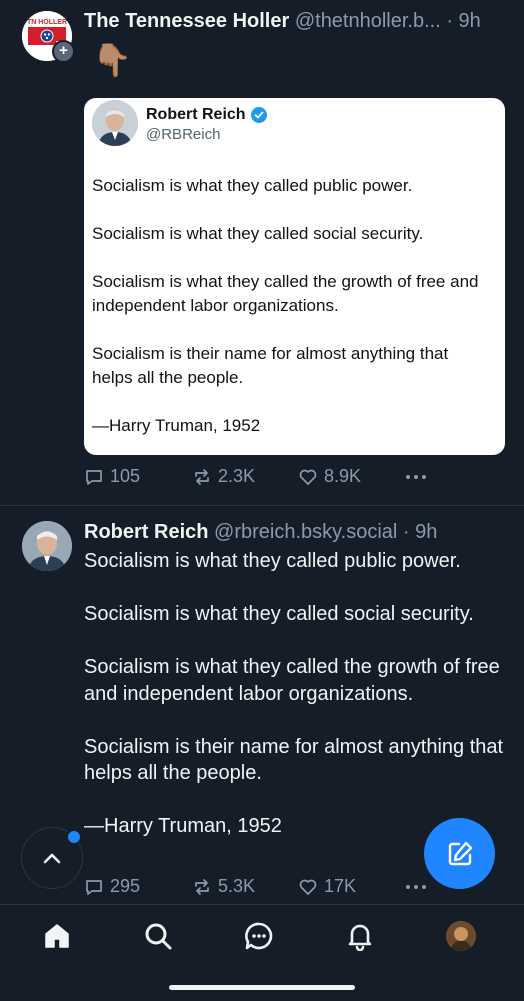 The height and width of the screenshot is (1001, 524). I want to click on reply-count: 105, so click(125, 476).